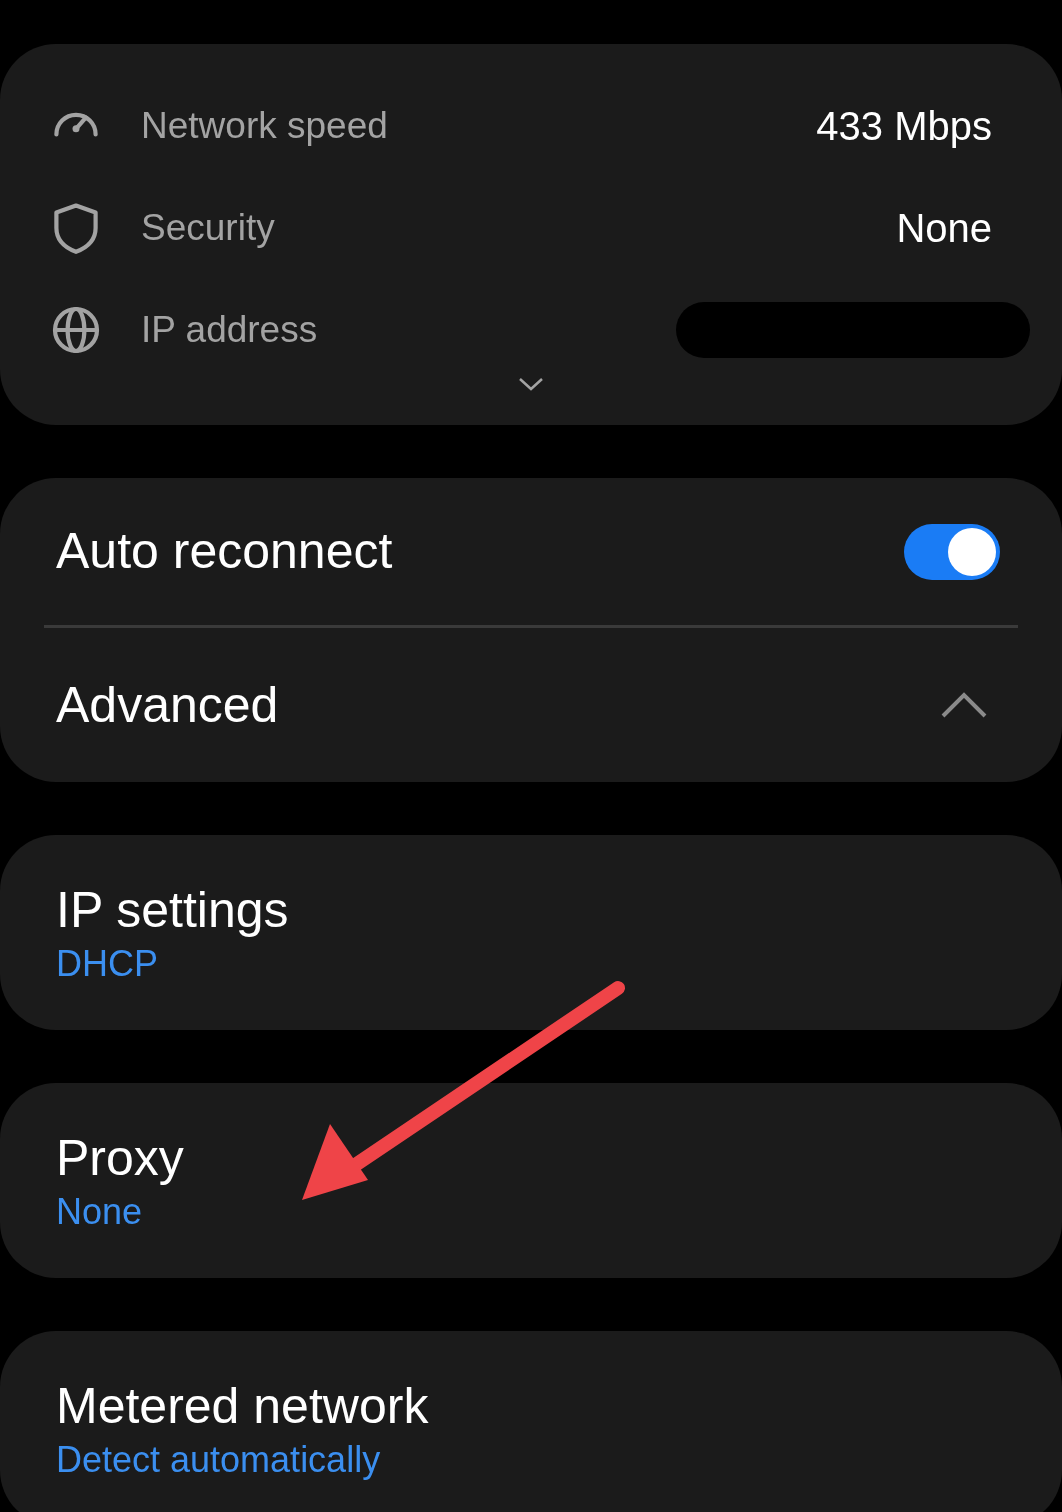 Image resolution: width=1062 pixels, height=1512 pixels. Describe the element at coordinates (173, 910) in the screenshot. I see `setting-title: IP settings` at that location.